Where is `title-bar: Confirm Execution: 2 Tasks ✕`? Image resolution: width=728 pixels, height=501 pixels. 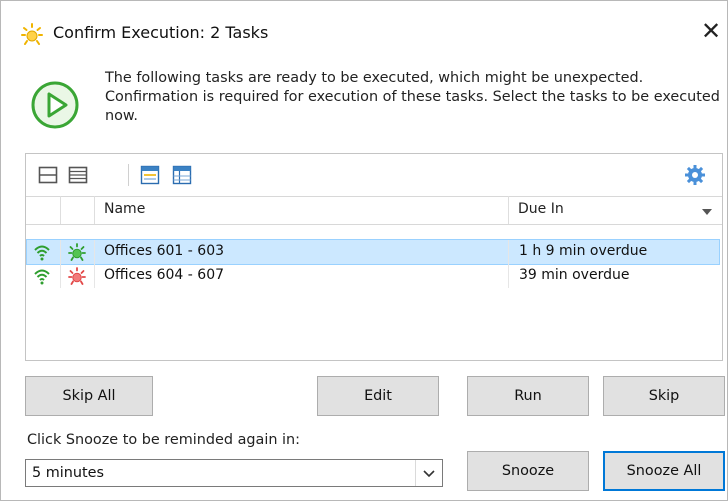 title-bar: Confirm Execution: 2 Tasks ✕ is located at coordinates (364, 30).